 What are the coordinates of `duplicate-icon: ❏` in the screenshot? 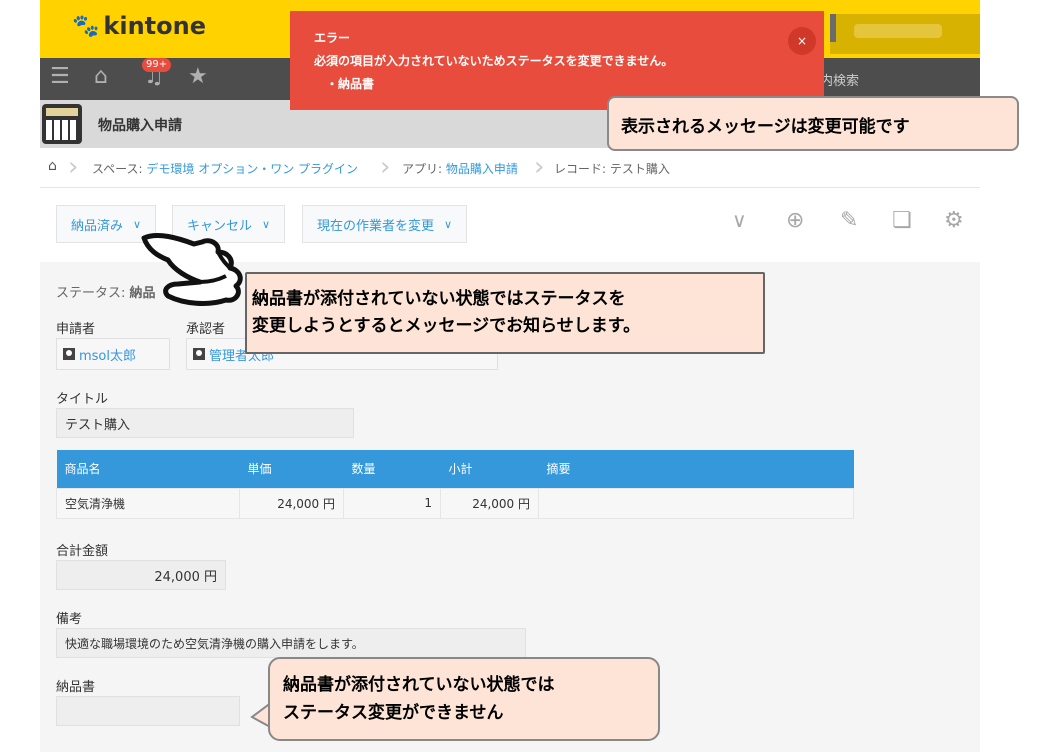 It's located at (902, 220).